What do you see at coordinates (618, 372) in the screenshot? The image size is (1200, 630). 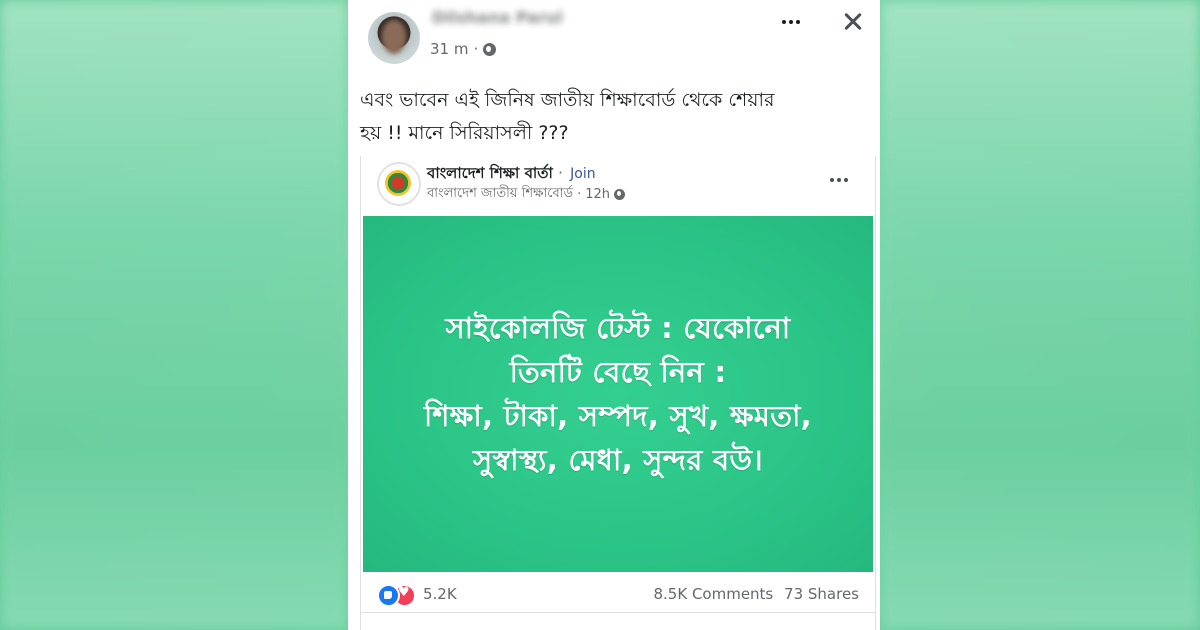 I see `card-line: তিনটি বেছে নিন :` at bounding box center [618, 372].